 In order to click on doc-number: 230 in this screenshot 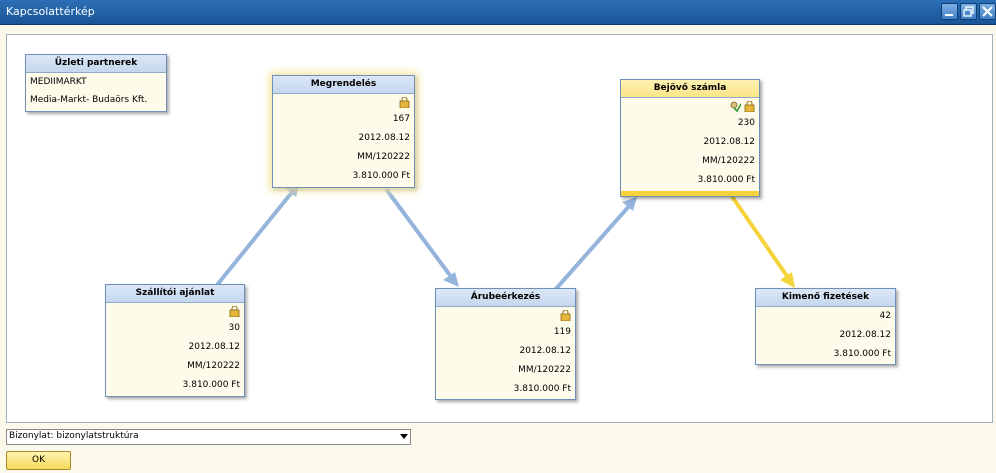, I will do `click(746, 123)`.